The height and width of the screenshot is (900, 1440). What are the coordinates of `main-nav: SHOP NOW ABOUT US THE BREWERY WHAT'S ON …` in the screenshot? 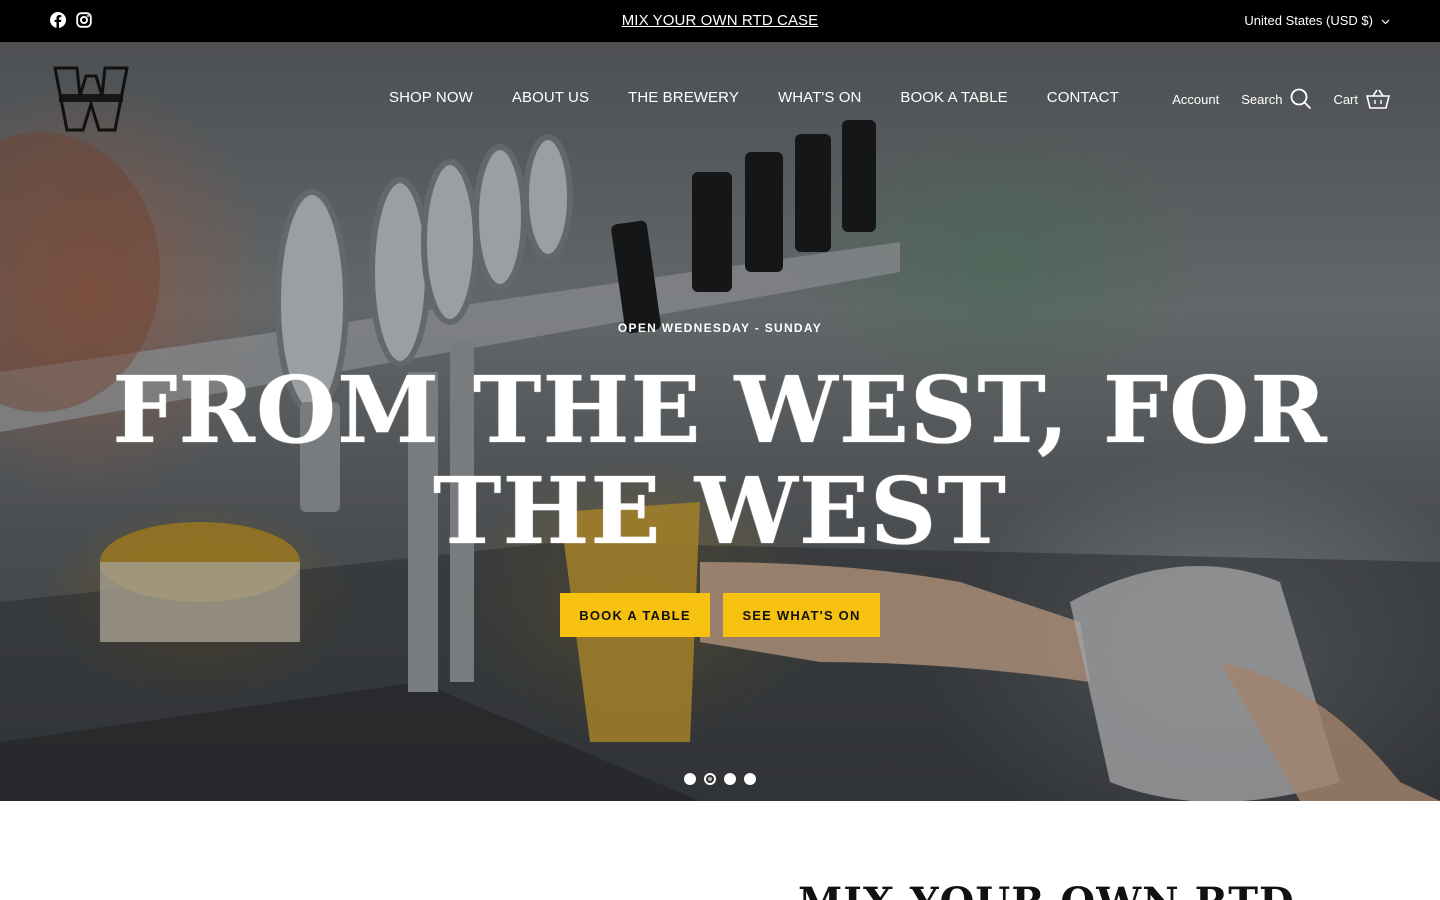 It's located at (754, 97).